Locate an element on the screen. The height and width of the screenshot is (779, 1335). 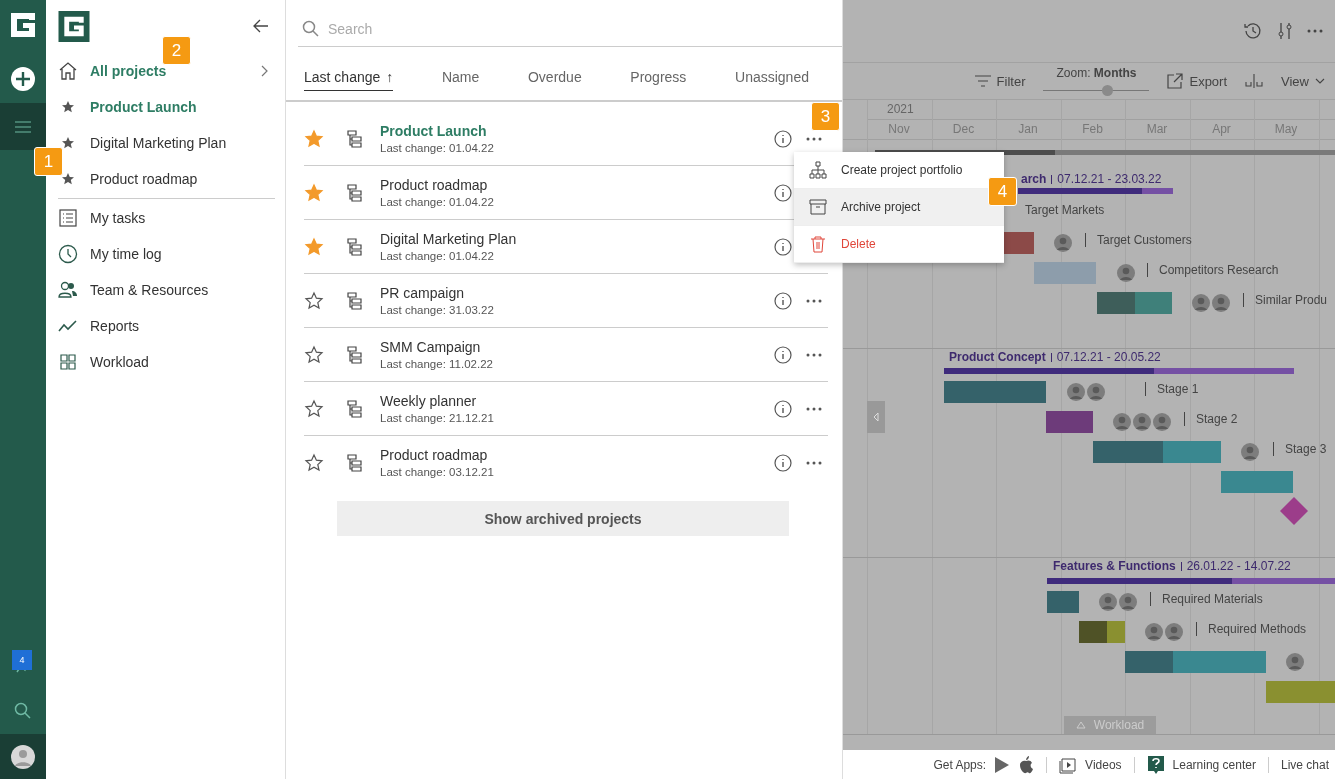
month-label: Nov is located at coordinates (899, 129).